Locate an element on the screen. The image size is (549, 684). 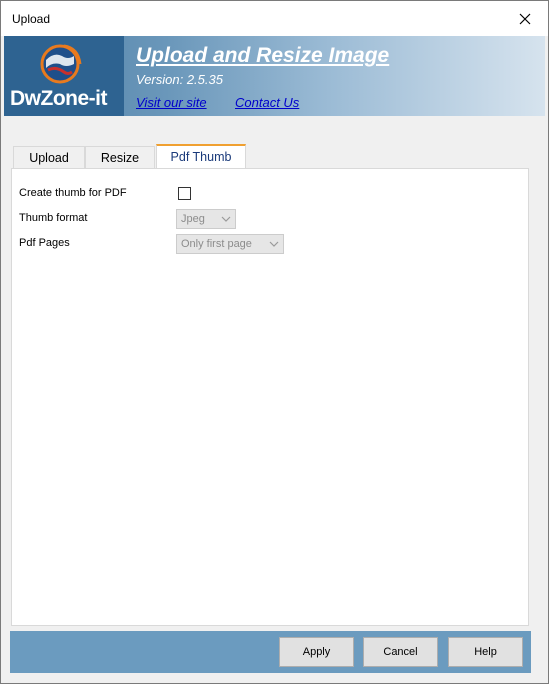
tab-upload: Upload is located at coordinates (49, 157).